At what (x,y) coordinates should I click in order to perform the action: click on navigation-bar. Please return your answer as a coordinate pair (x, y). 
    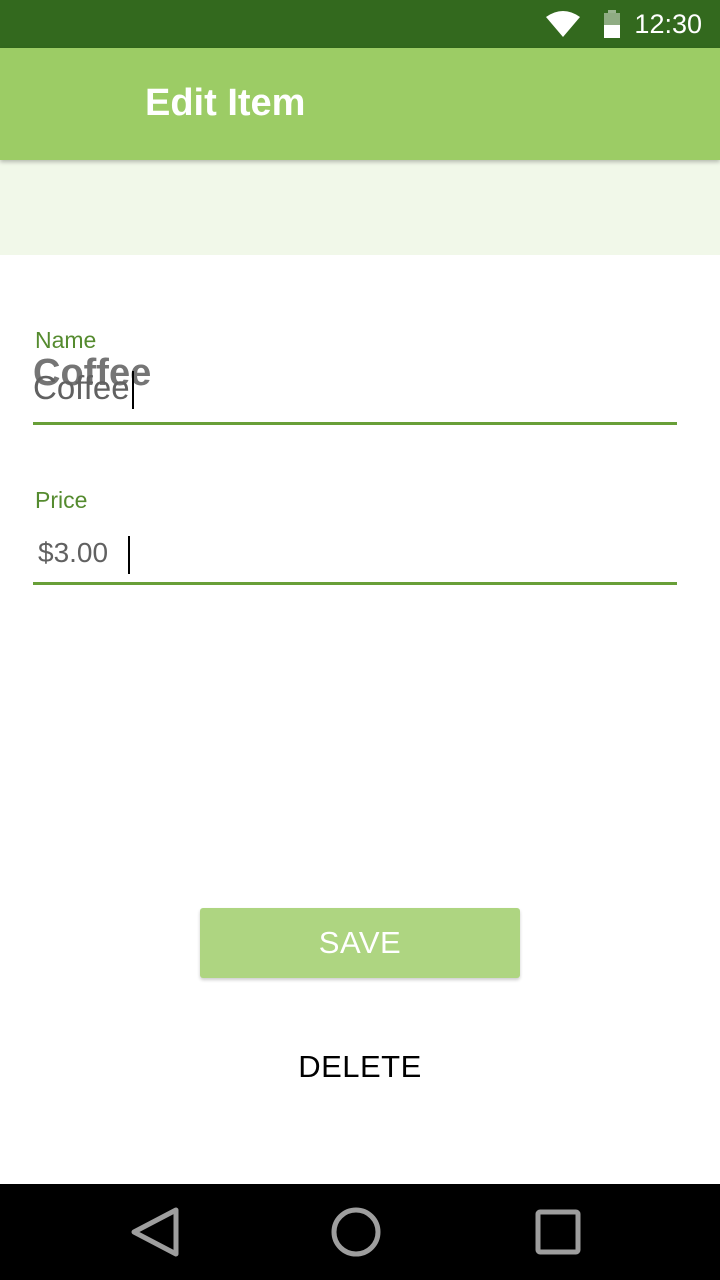
    Looking at the image, I should click on (360, 1232).